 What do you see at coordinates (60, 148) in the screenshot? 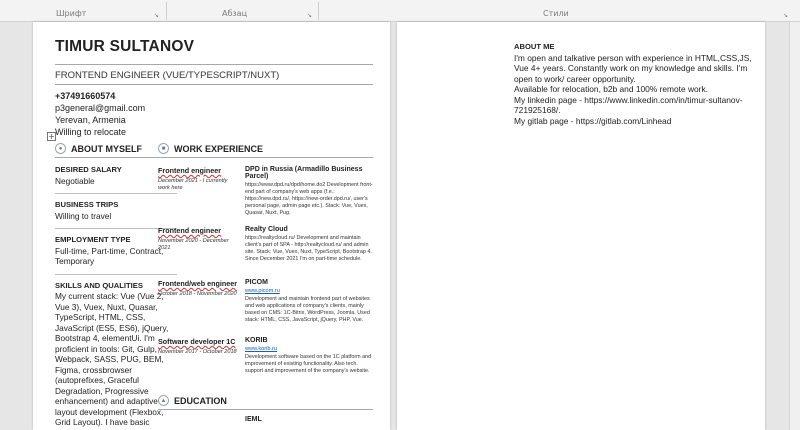
I see `person-icon: ●` at bounding box center [60, 148].